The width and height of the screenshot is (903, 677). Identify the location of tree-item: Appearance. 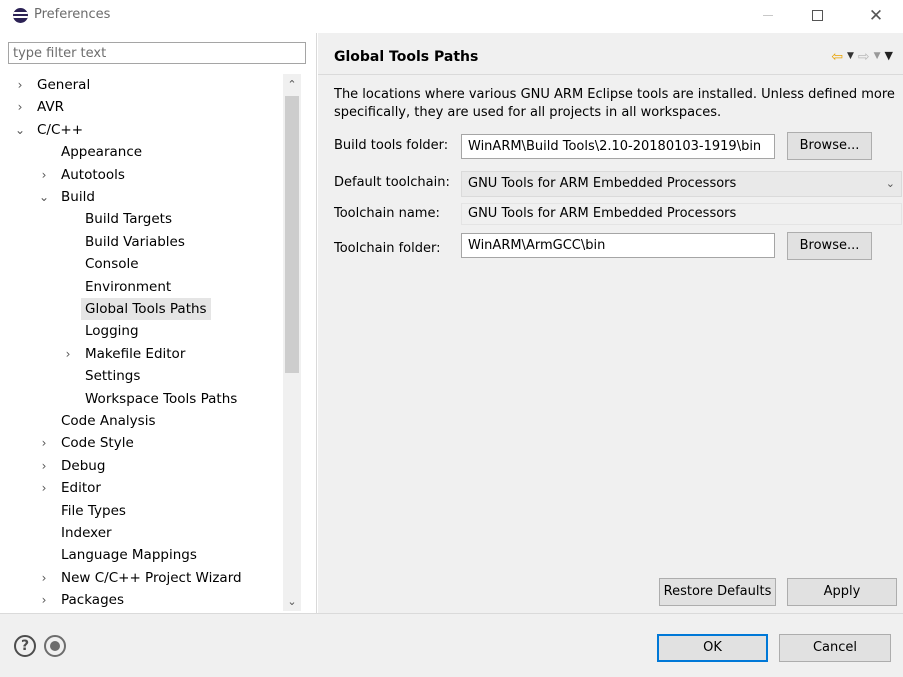
(143, 152).